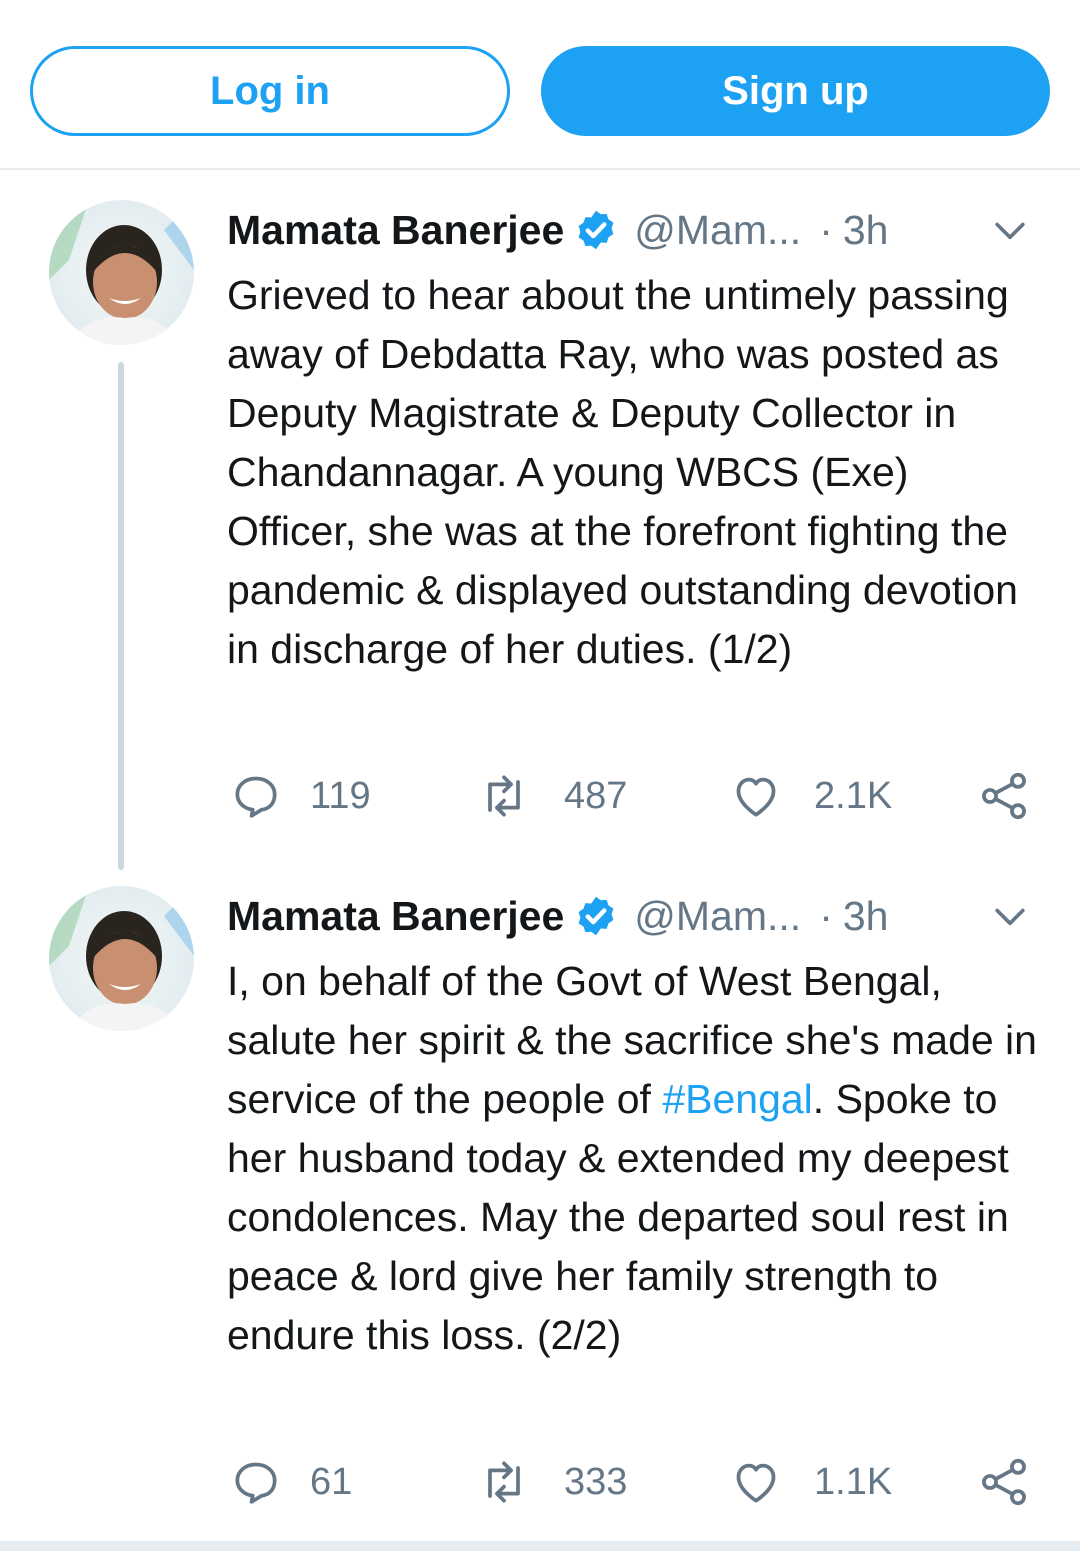  What do you see at coordinates (331, 1481) in the screenshot?
I see `reply-count: 61` at bounding box center [331, 1481].